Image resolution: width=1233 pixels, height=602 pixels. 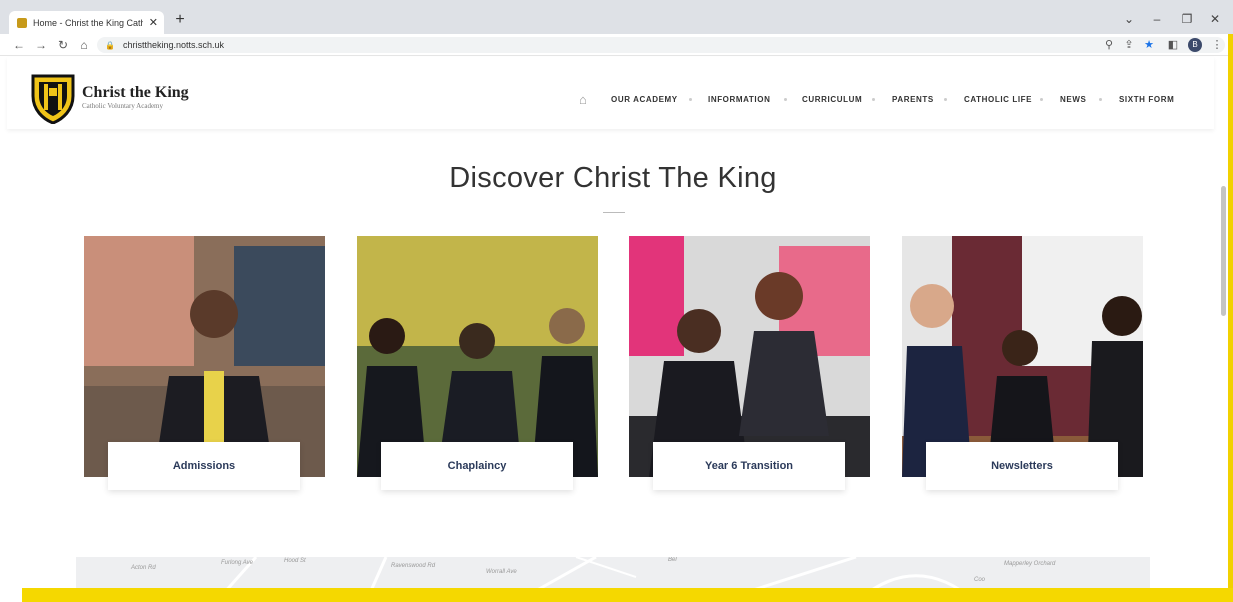 What do you see at coordinates (672, 560) in the screenshot?
I see `map-street-label: Bel` at bounding box center [672, 560].